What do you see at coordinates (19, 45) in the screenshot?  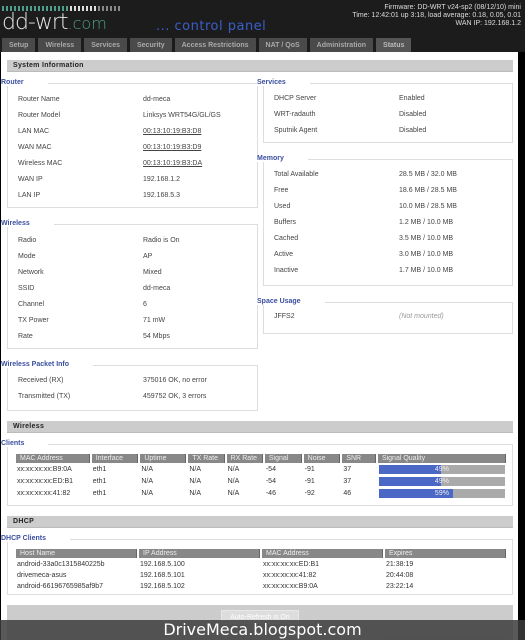 I see `tab-setup: Setup` at bounding box center [19, 45].